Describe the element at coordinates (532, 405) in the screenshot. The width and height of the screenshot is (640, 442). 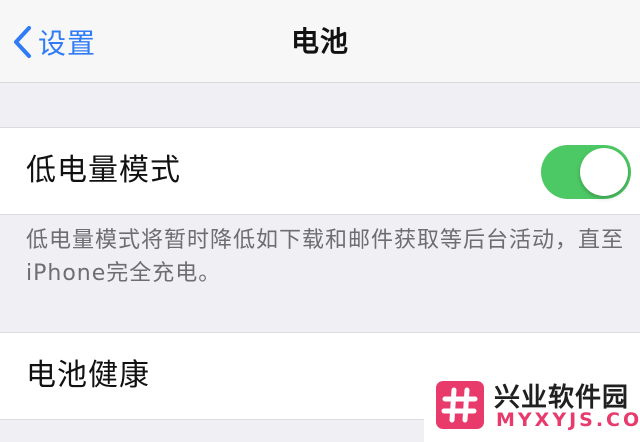
I see `watermark: 兴业软件园 MYXYJS.COM` at that location.